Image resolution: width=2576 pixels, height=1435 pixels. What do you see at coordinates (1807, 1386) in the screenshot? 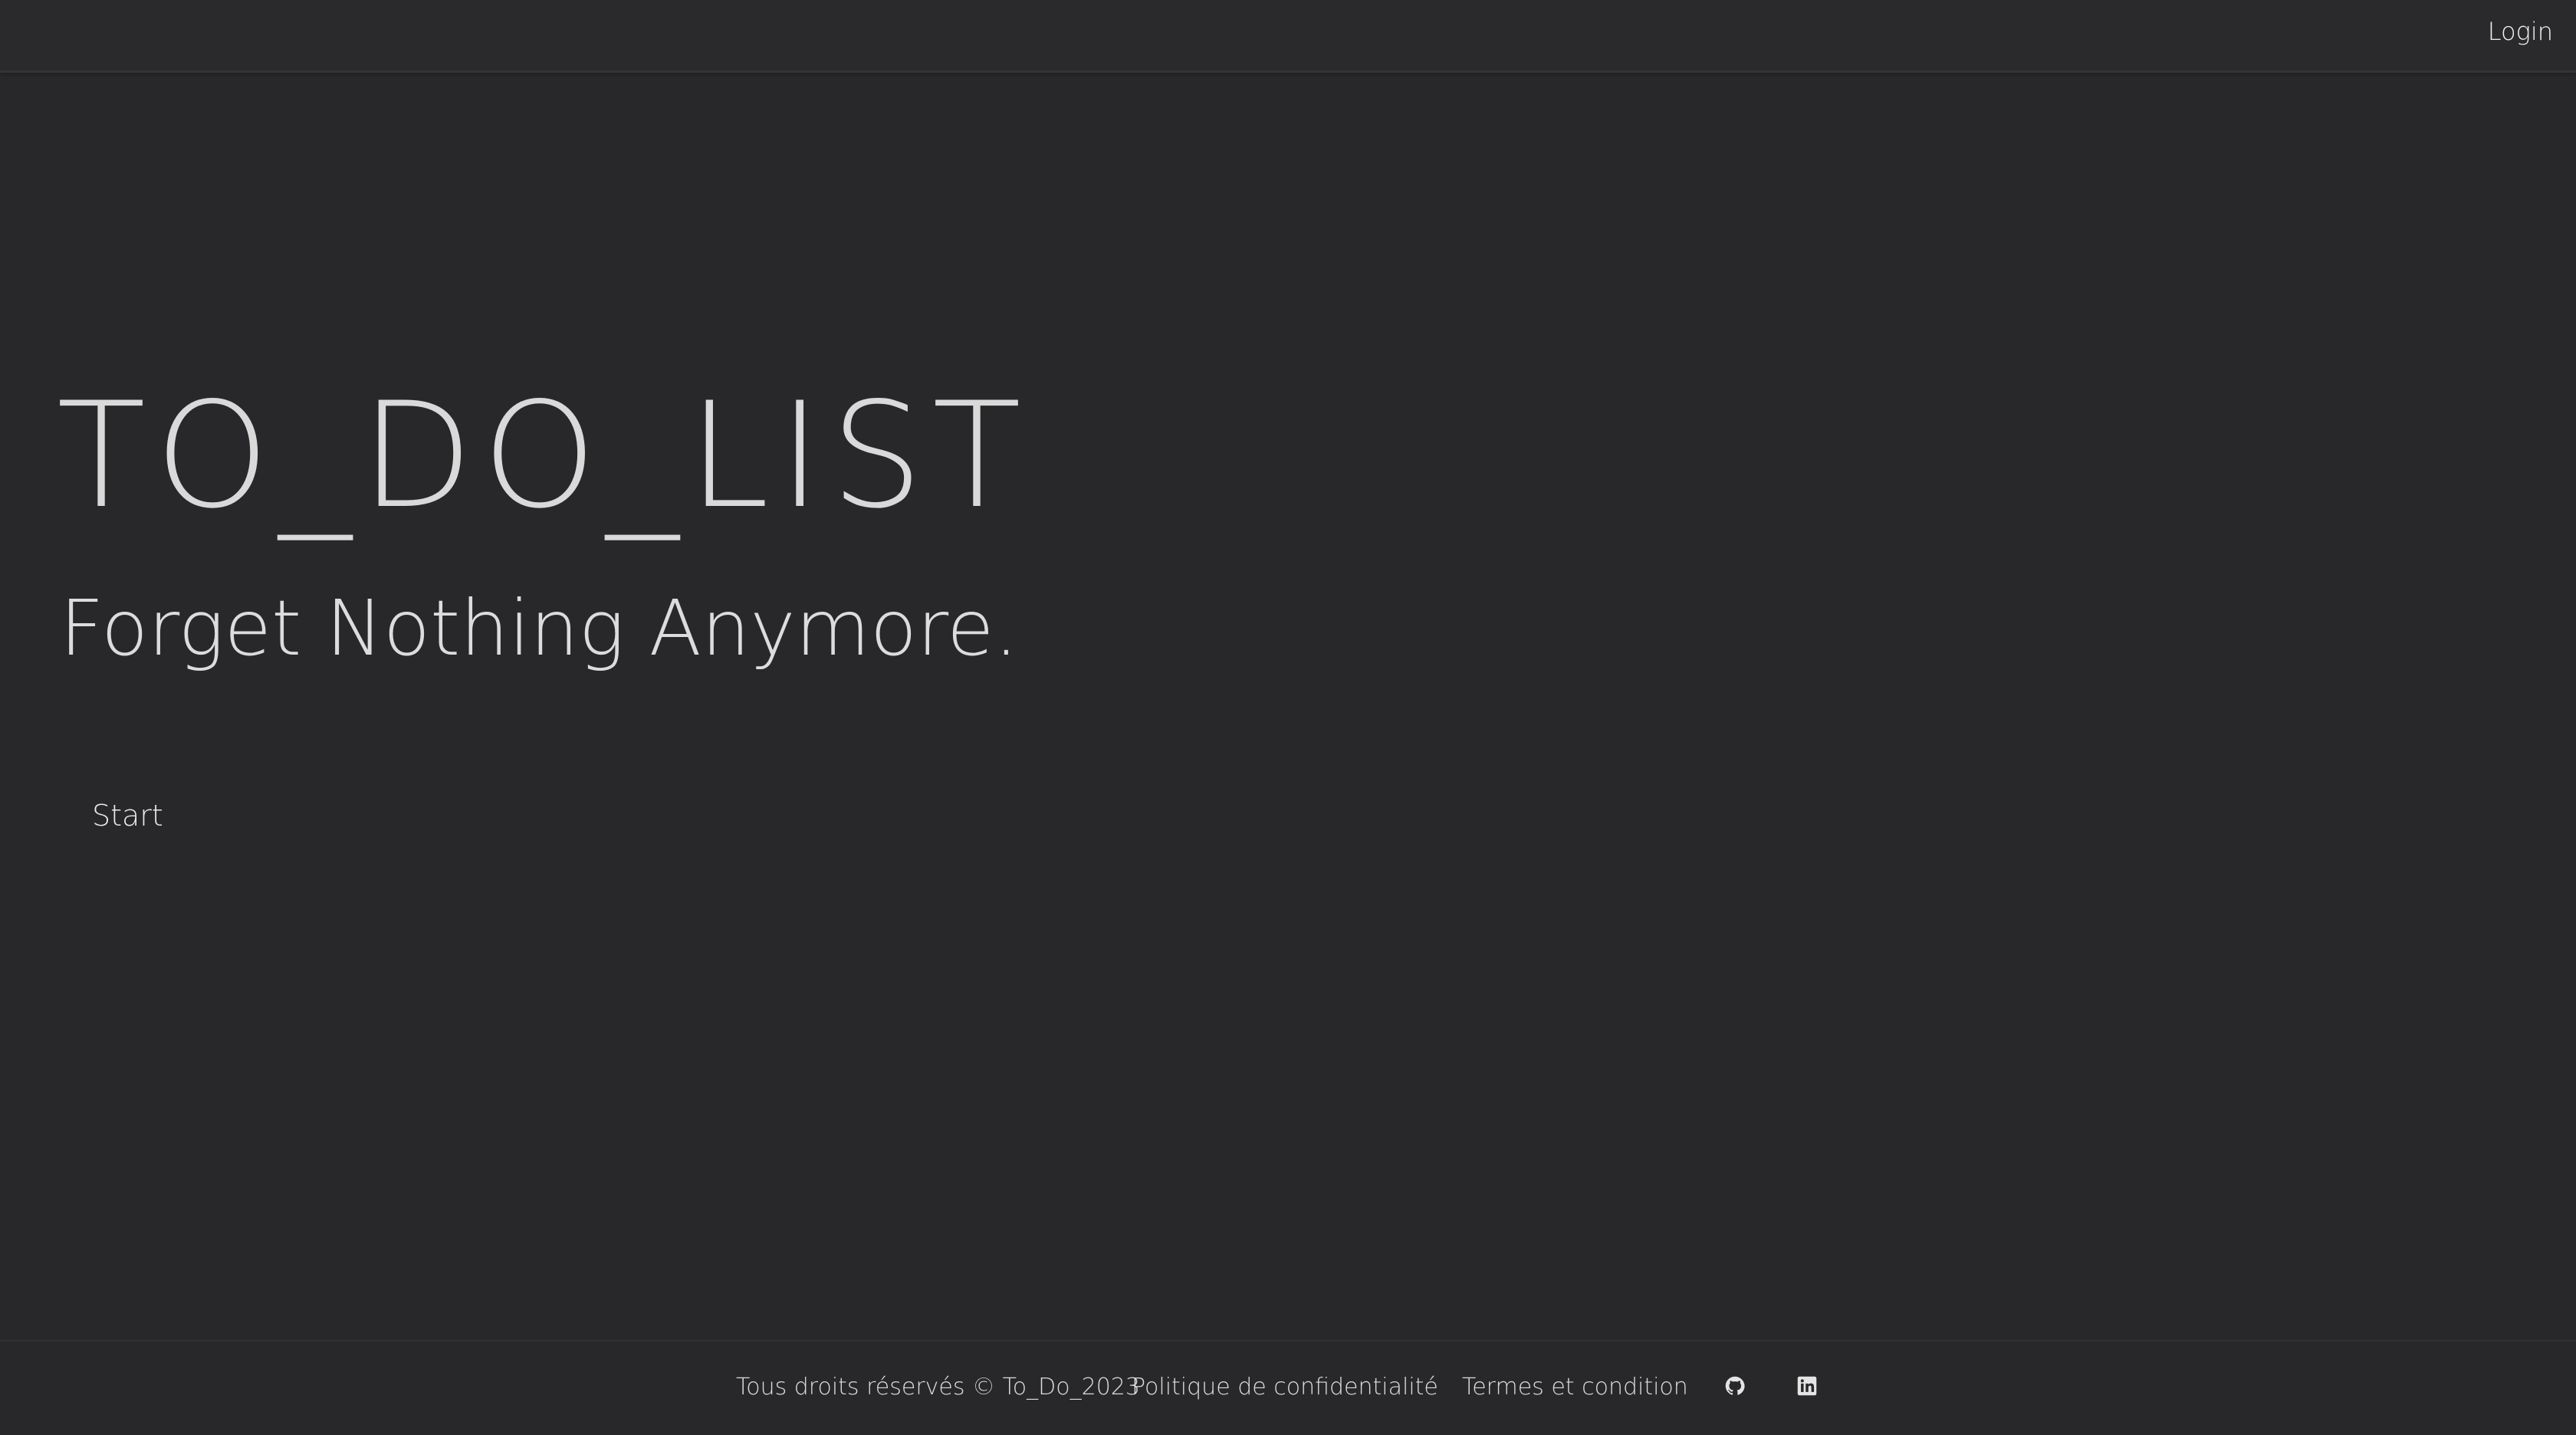
I see `linkedin-icon` at bounding box center [1807, 1386].